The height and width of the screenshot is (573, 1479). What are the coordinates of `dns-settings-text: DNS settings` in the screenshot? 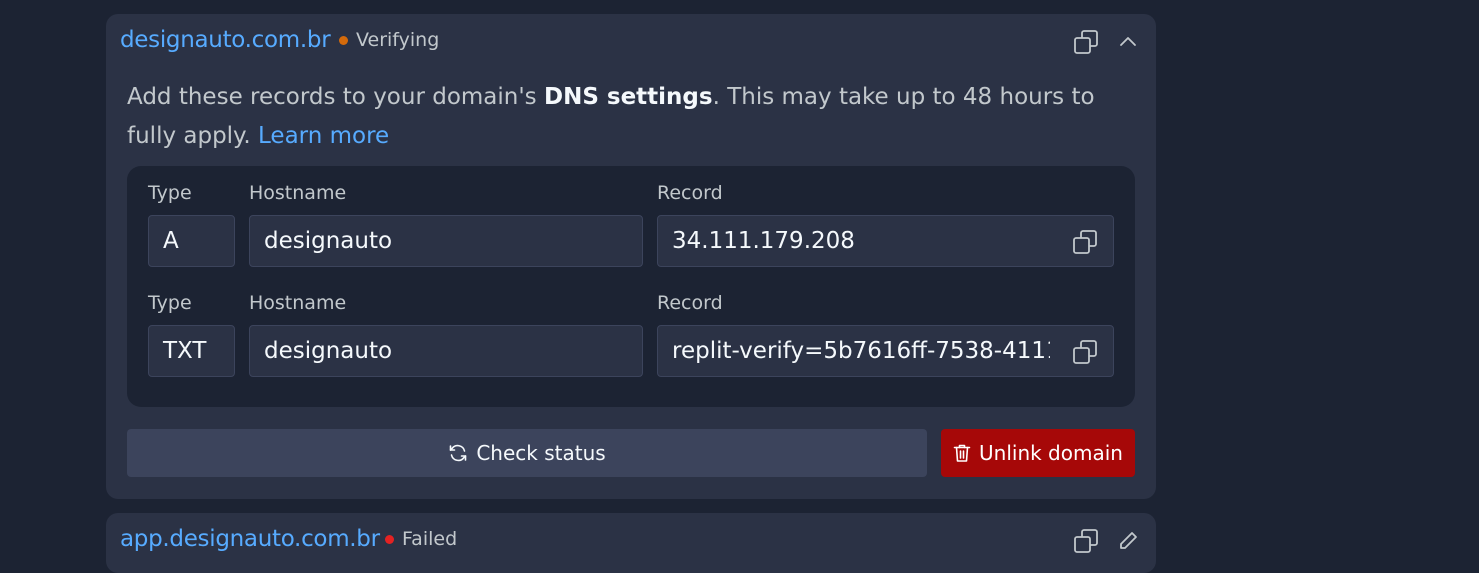 It's located at (628, 97).